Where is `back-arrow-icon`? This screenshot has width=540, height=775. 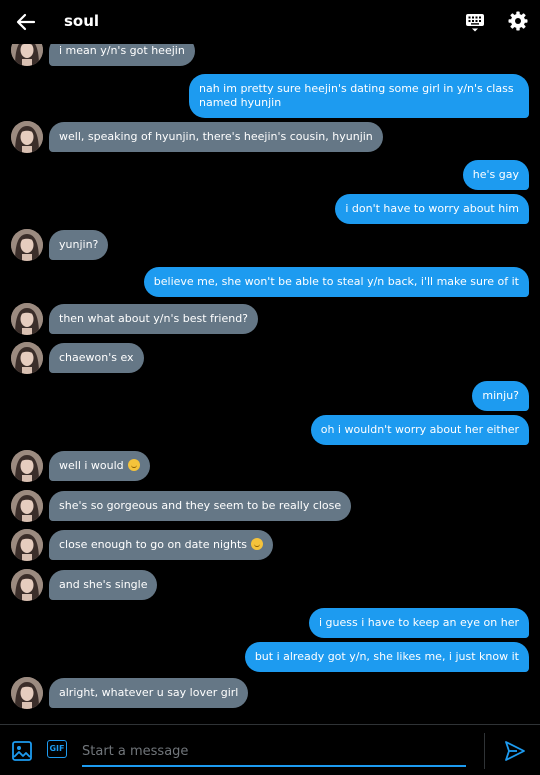
back-arrow-icon is located at coordinates (26, 22).